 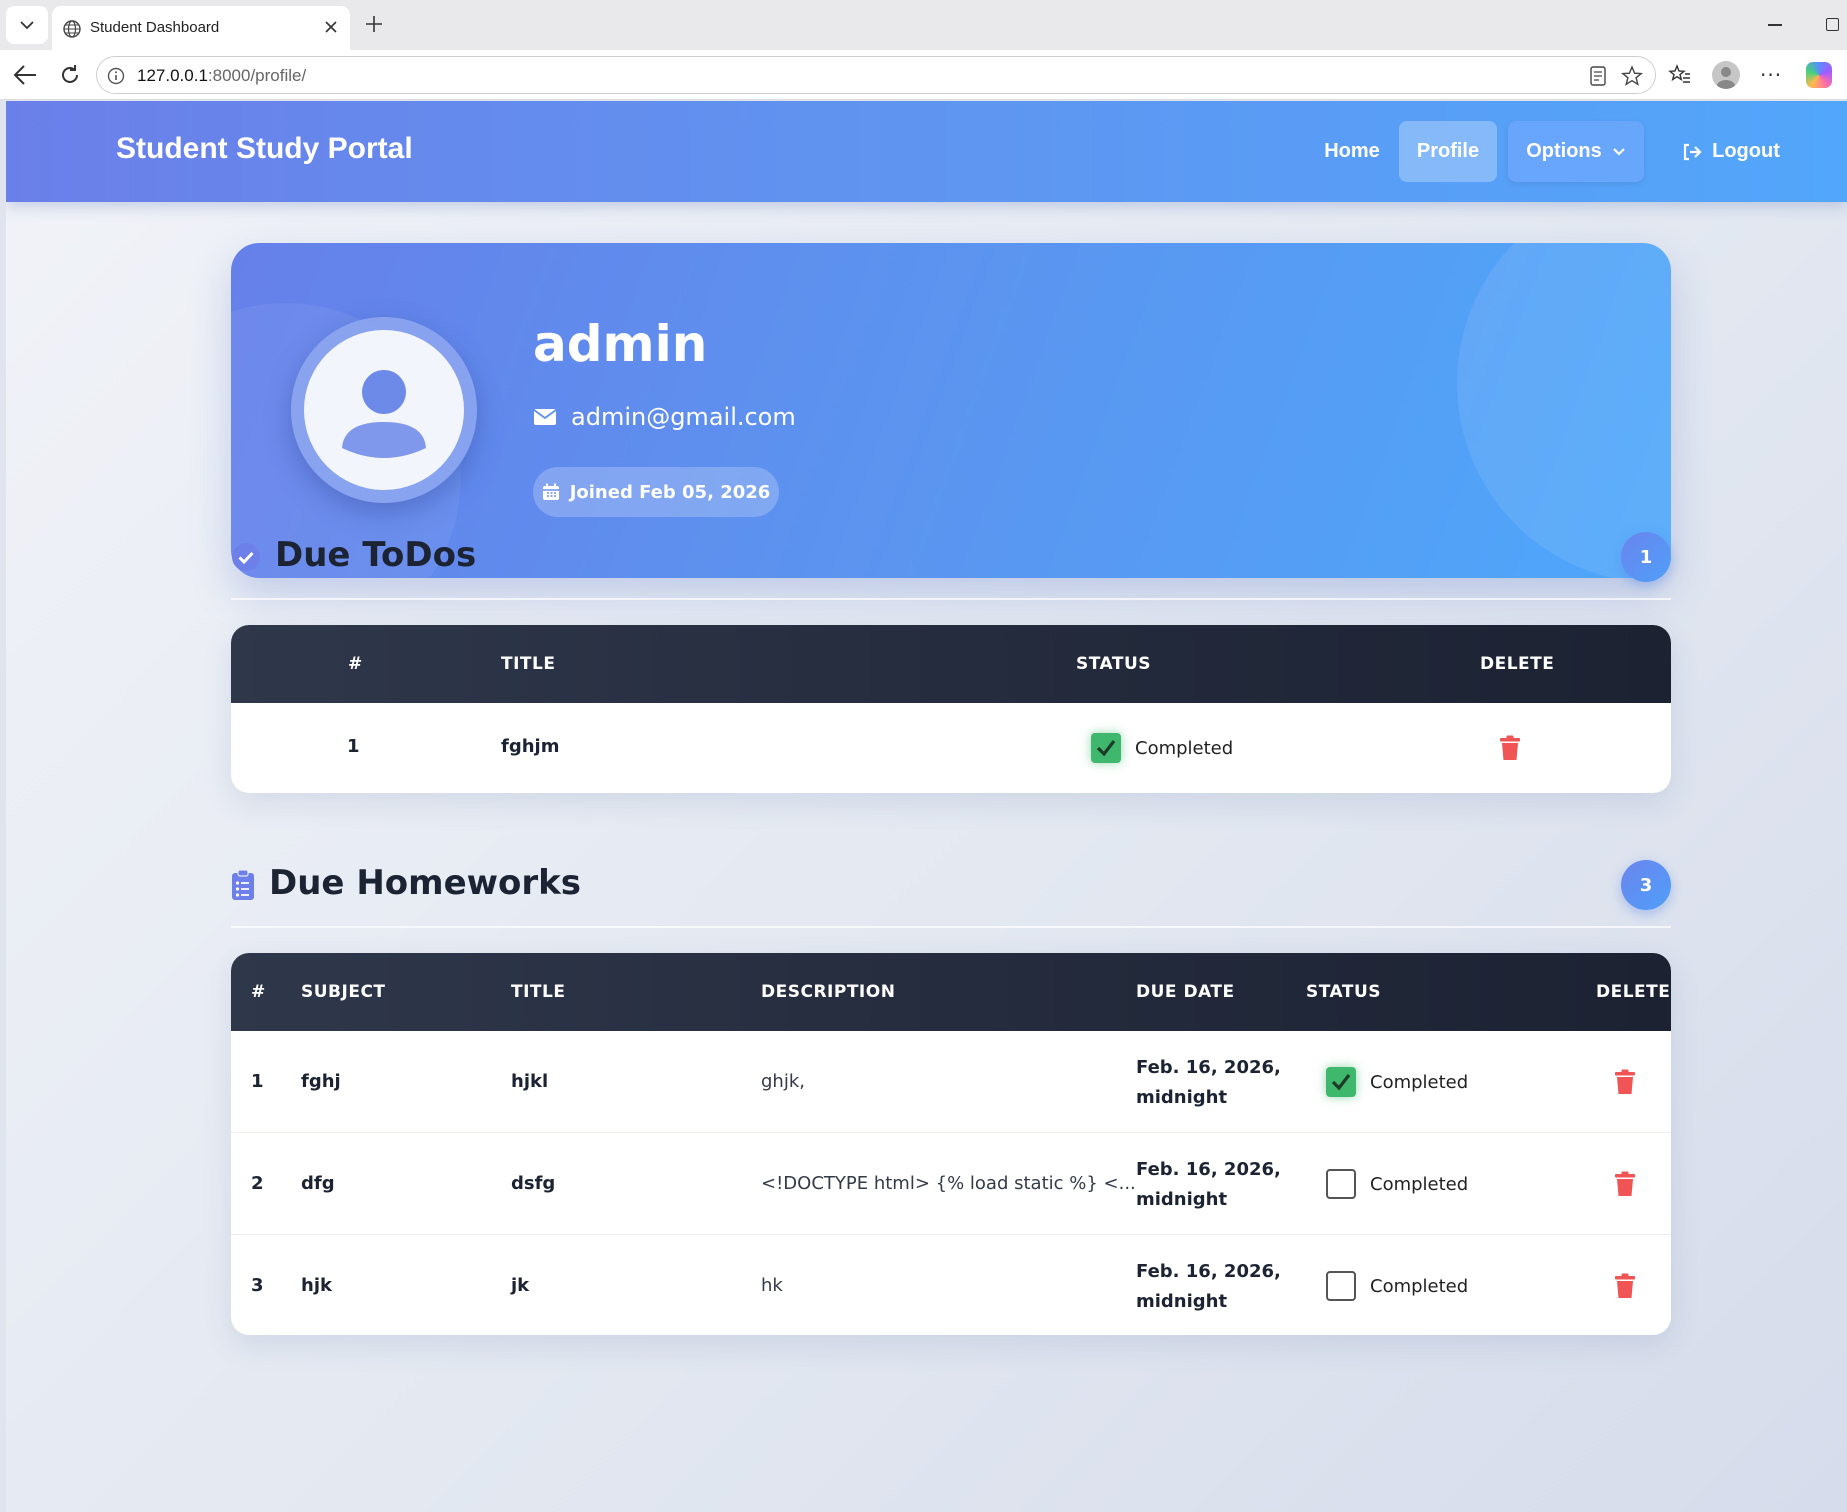 What do you see at coordinates (331, 27) in the screenshot?
I see `close-icon` at bounding box center [331, 27].